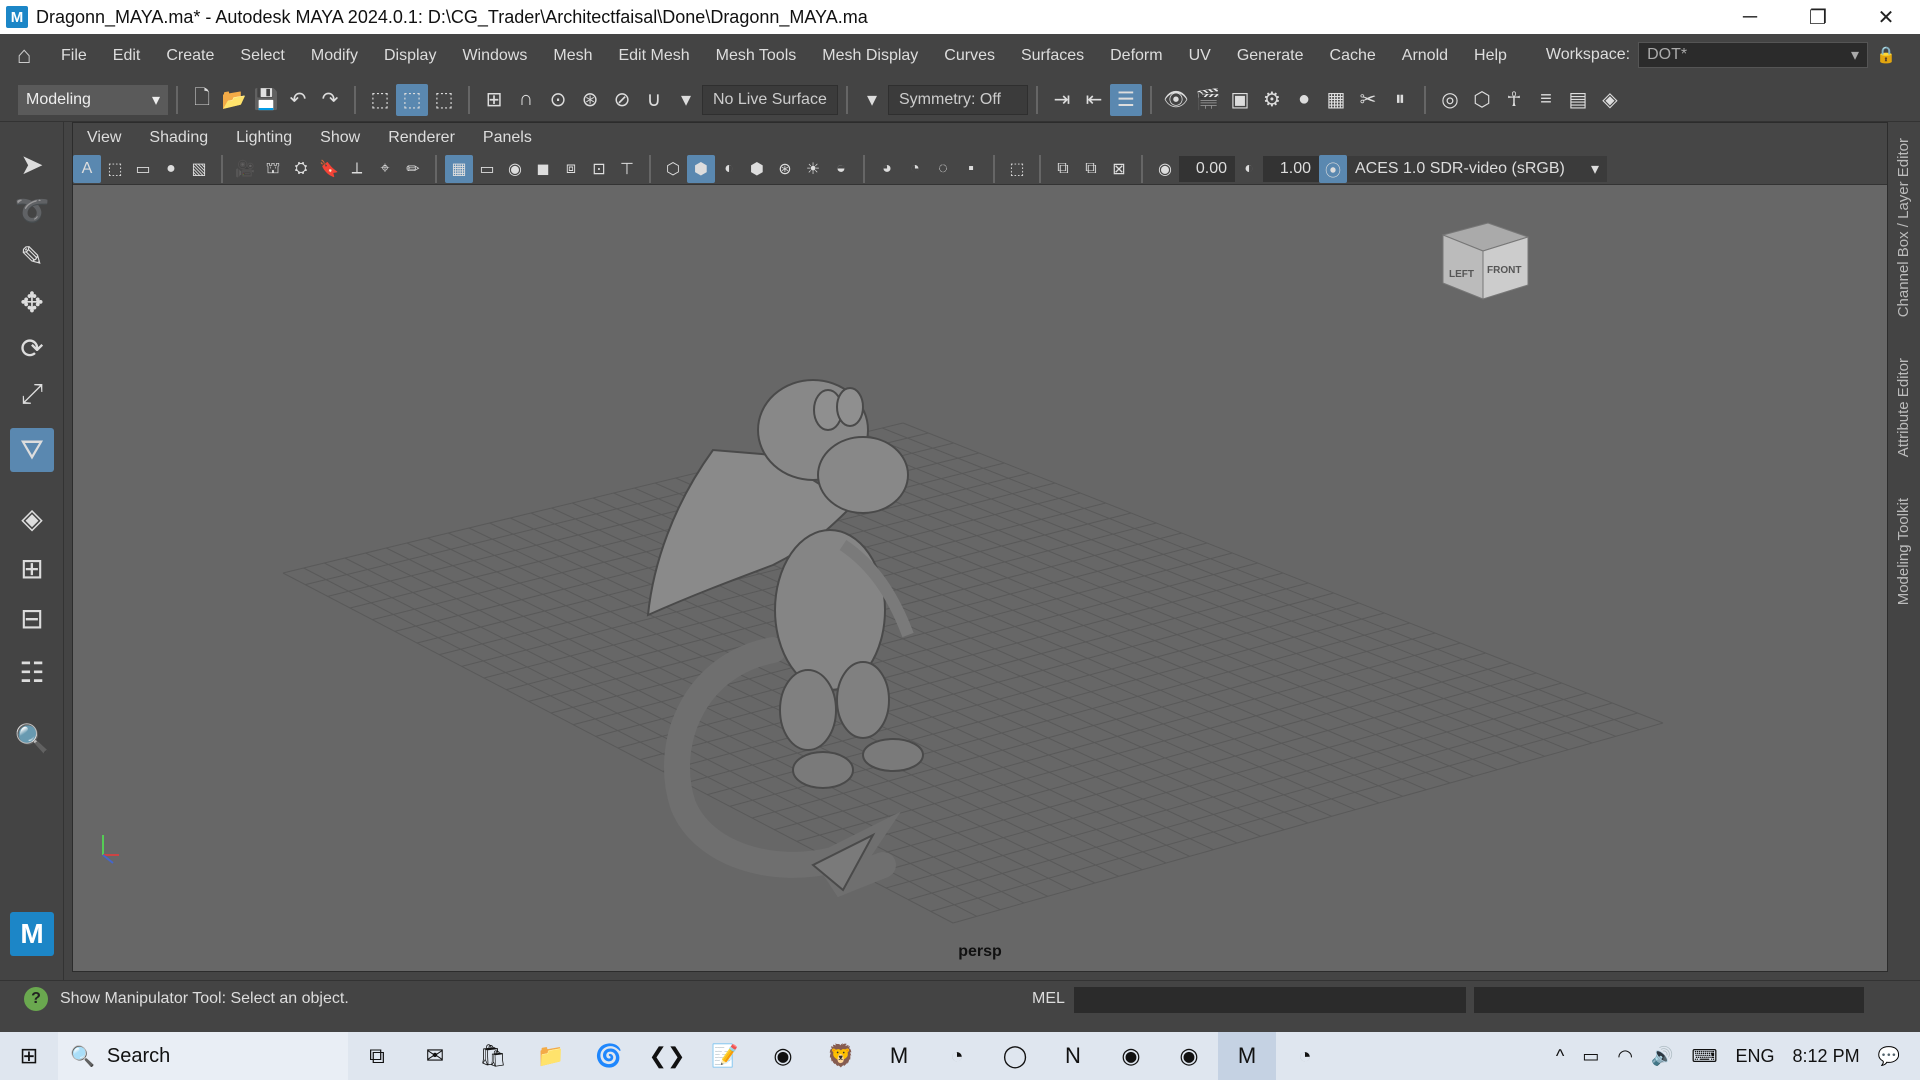  Describe the element at coordinates (590, 100) in the screenshot. I see `snap-view-plane-icon: ⊛` at that location.